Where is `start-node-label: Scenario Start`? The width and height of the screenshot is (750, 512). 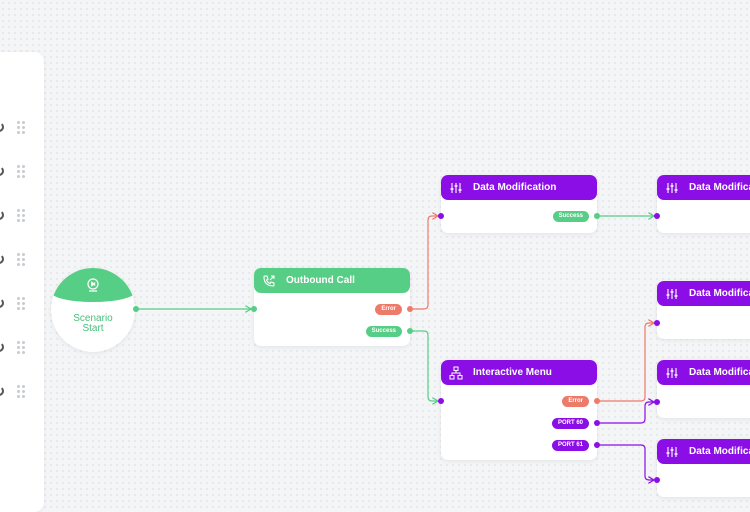
start-node-label: Scenario Start is located at coordinates (93, 324).